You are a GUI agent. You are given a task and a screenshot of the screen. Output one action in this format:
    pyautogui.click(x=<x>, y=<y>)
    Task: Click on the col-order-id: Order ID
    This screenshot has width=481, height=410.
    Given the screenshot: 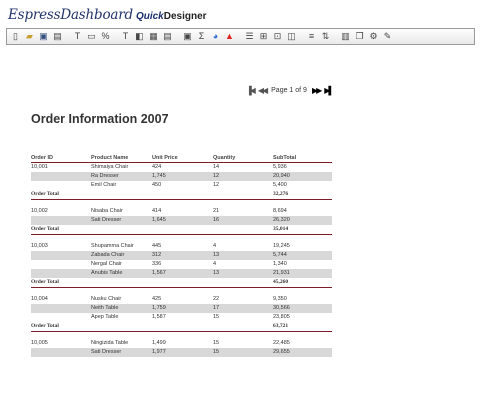 What is the action you would take?
    pyautogui.click(x=42, y=158)
    